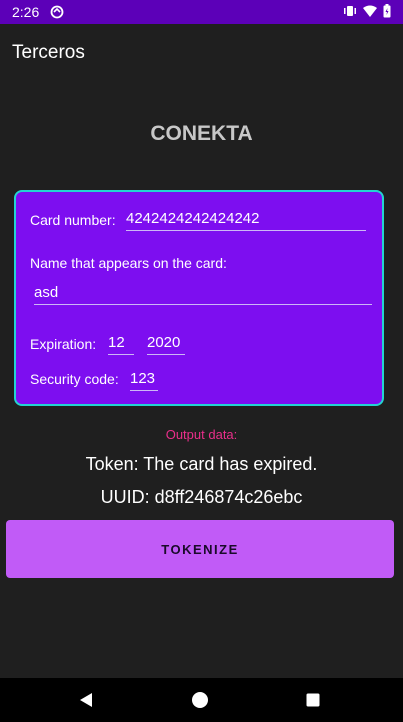 This screenshot has height=722, width=403. What do you see at coordinates (246, 220) in the screenshot?
I see `card-number-input: 4242424242424242` at bounding box center [246, 220].